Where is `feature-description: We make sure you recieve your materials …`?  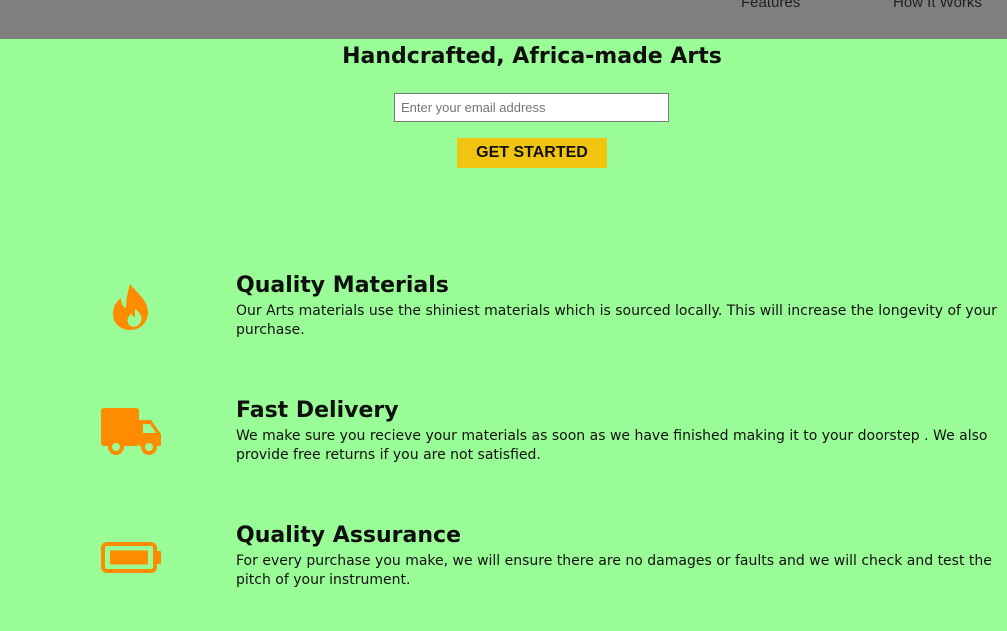
feature-description: We make sure you recieve your materials … is located at coordinates (612, 445).